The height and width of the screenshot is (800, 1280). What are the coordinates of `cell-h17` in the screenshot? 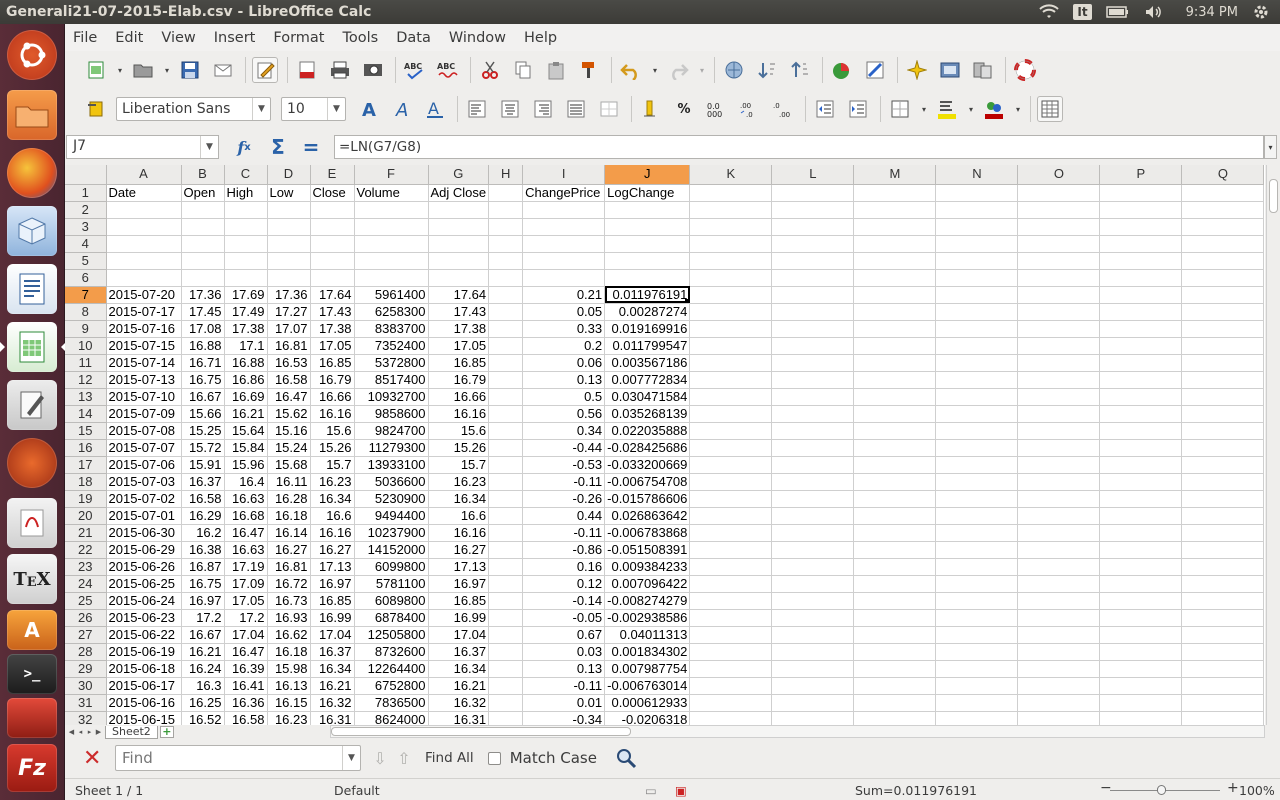 It's located at (506, 465).